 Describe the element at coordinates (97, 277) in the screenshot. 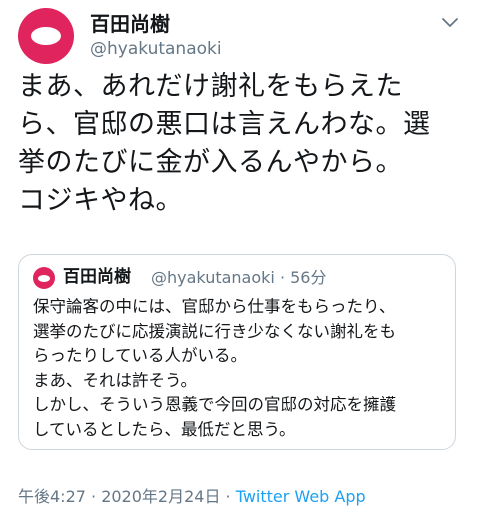

I see `quoted-display-name: 百田尚樹` at that location.